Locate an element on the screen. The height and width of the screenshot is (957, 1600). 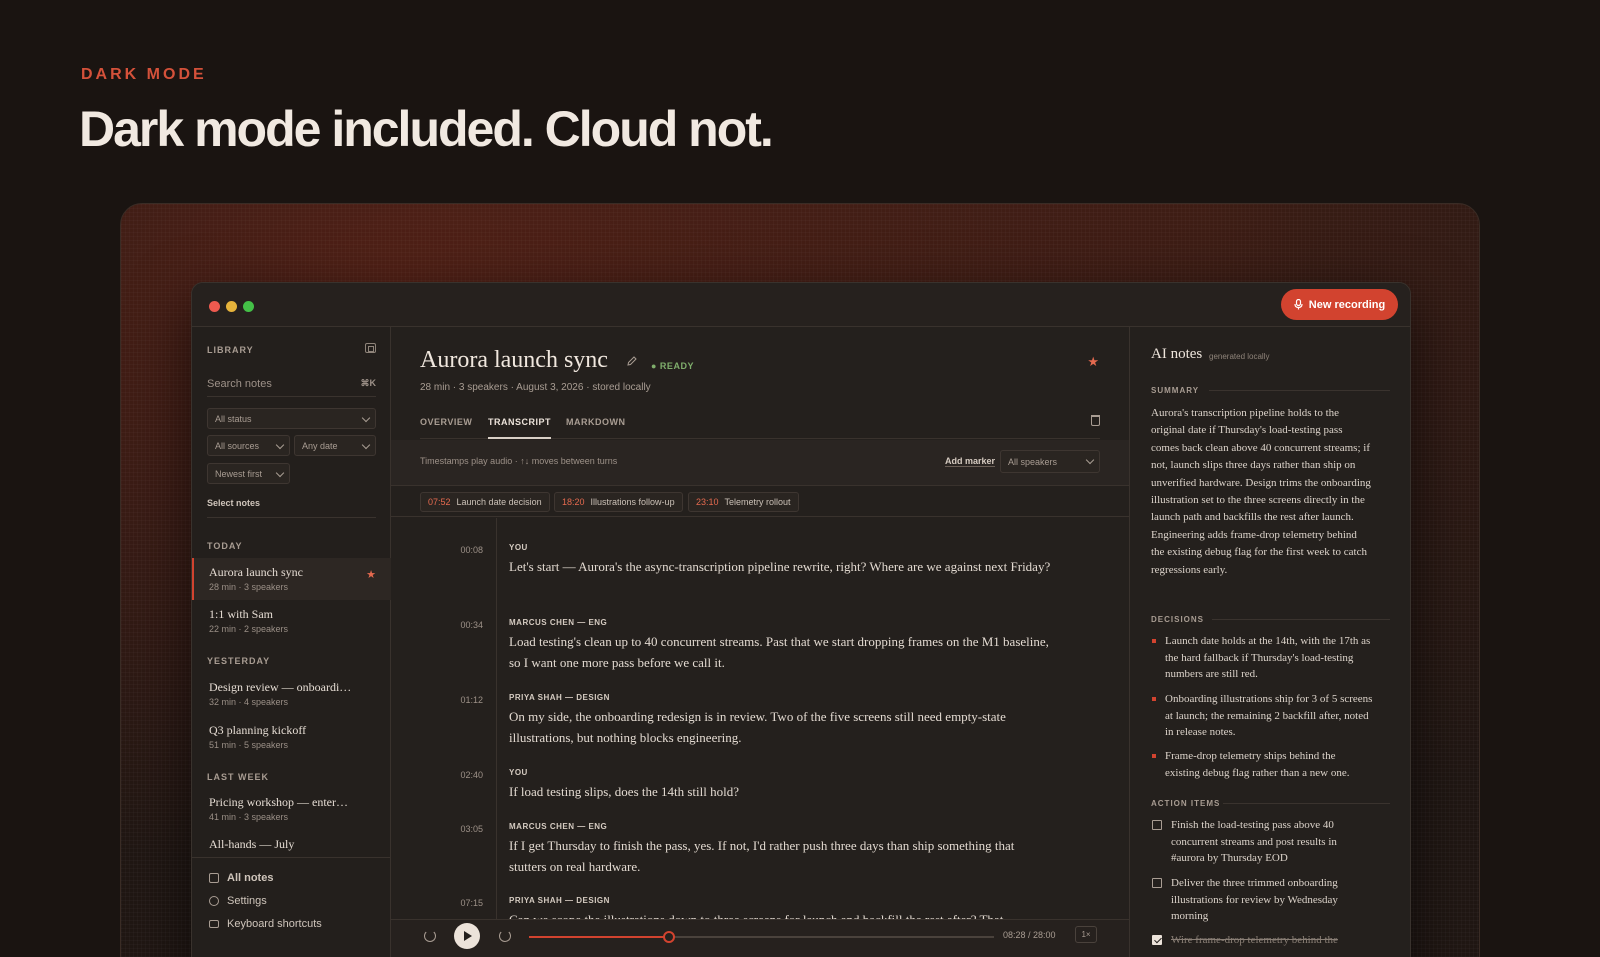
close-window-button is located at coordinates (214, 306).